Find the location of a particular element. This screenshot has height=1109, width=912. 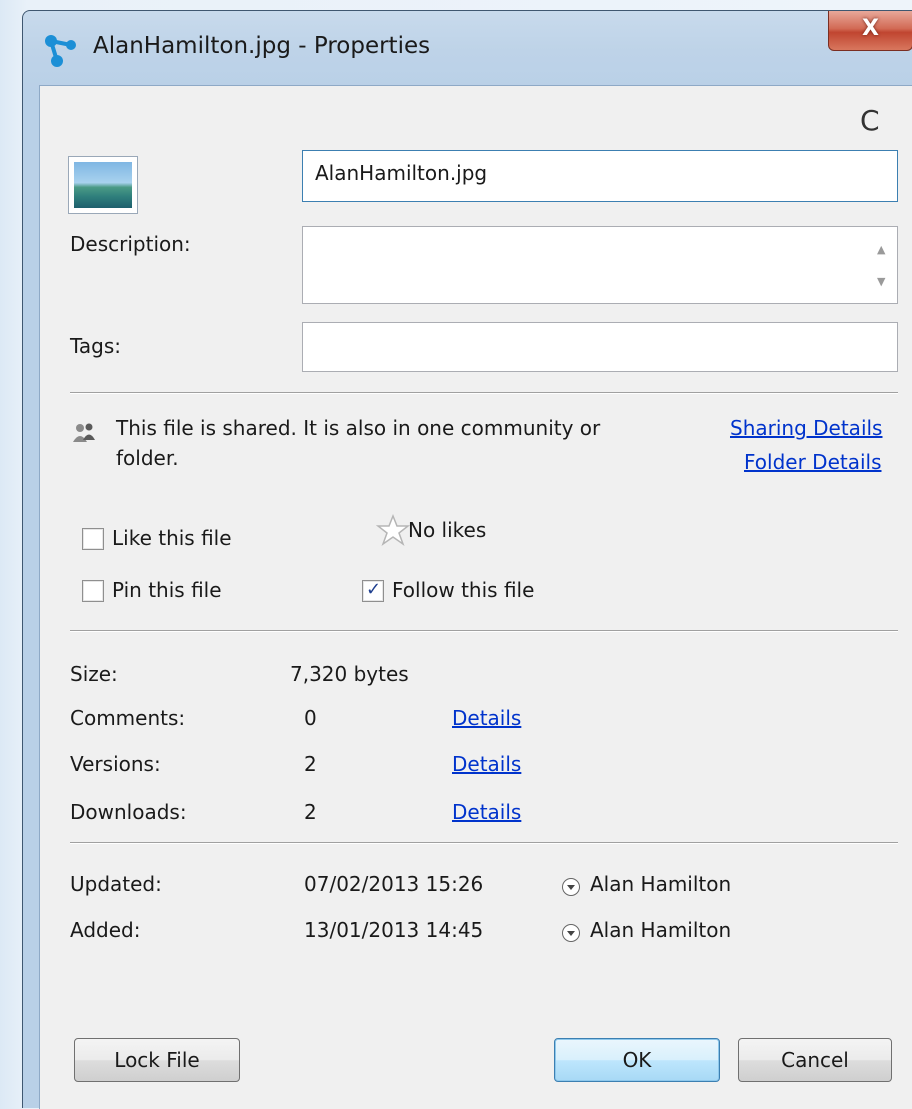

description-scrollbar: ▲ ▼ is located at coordinates (883, 265).